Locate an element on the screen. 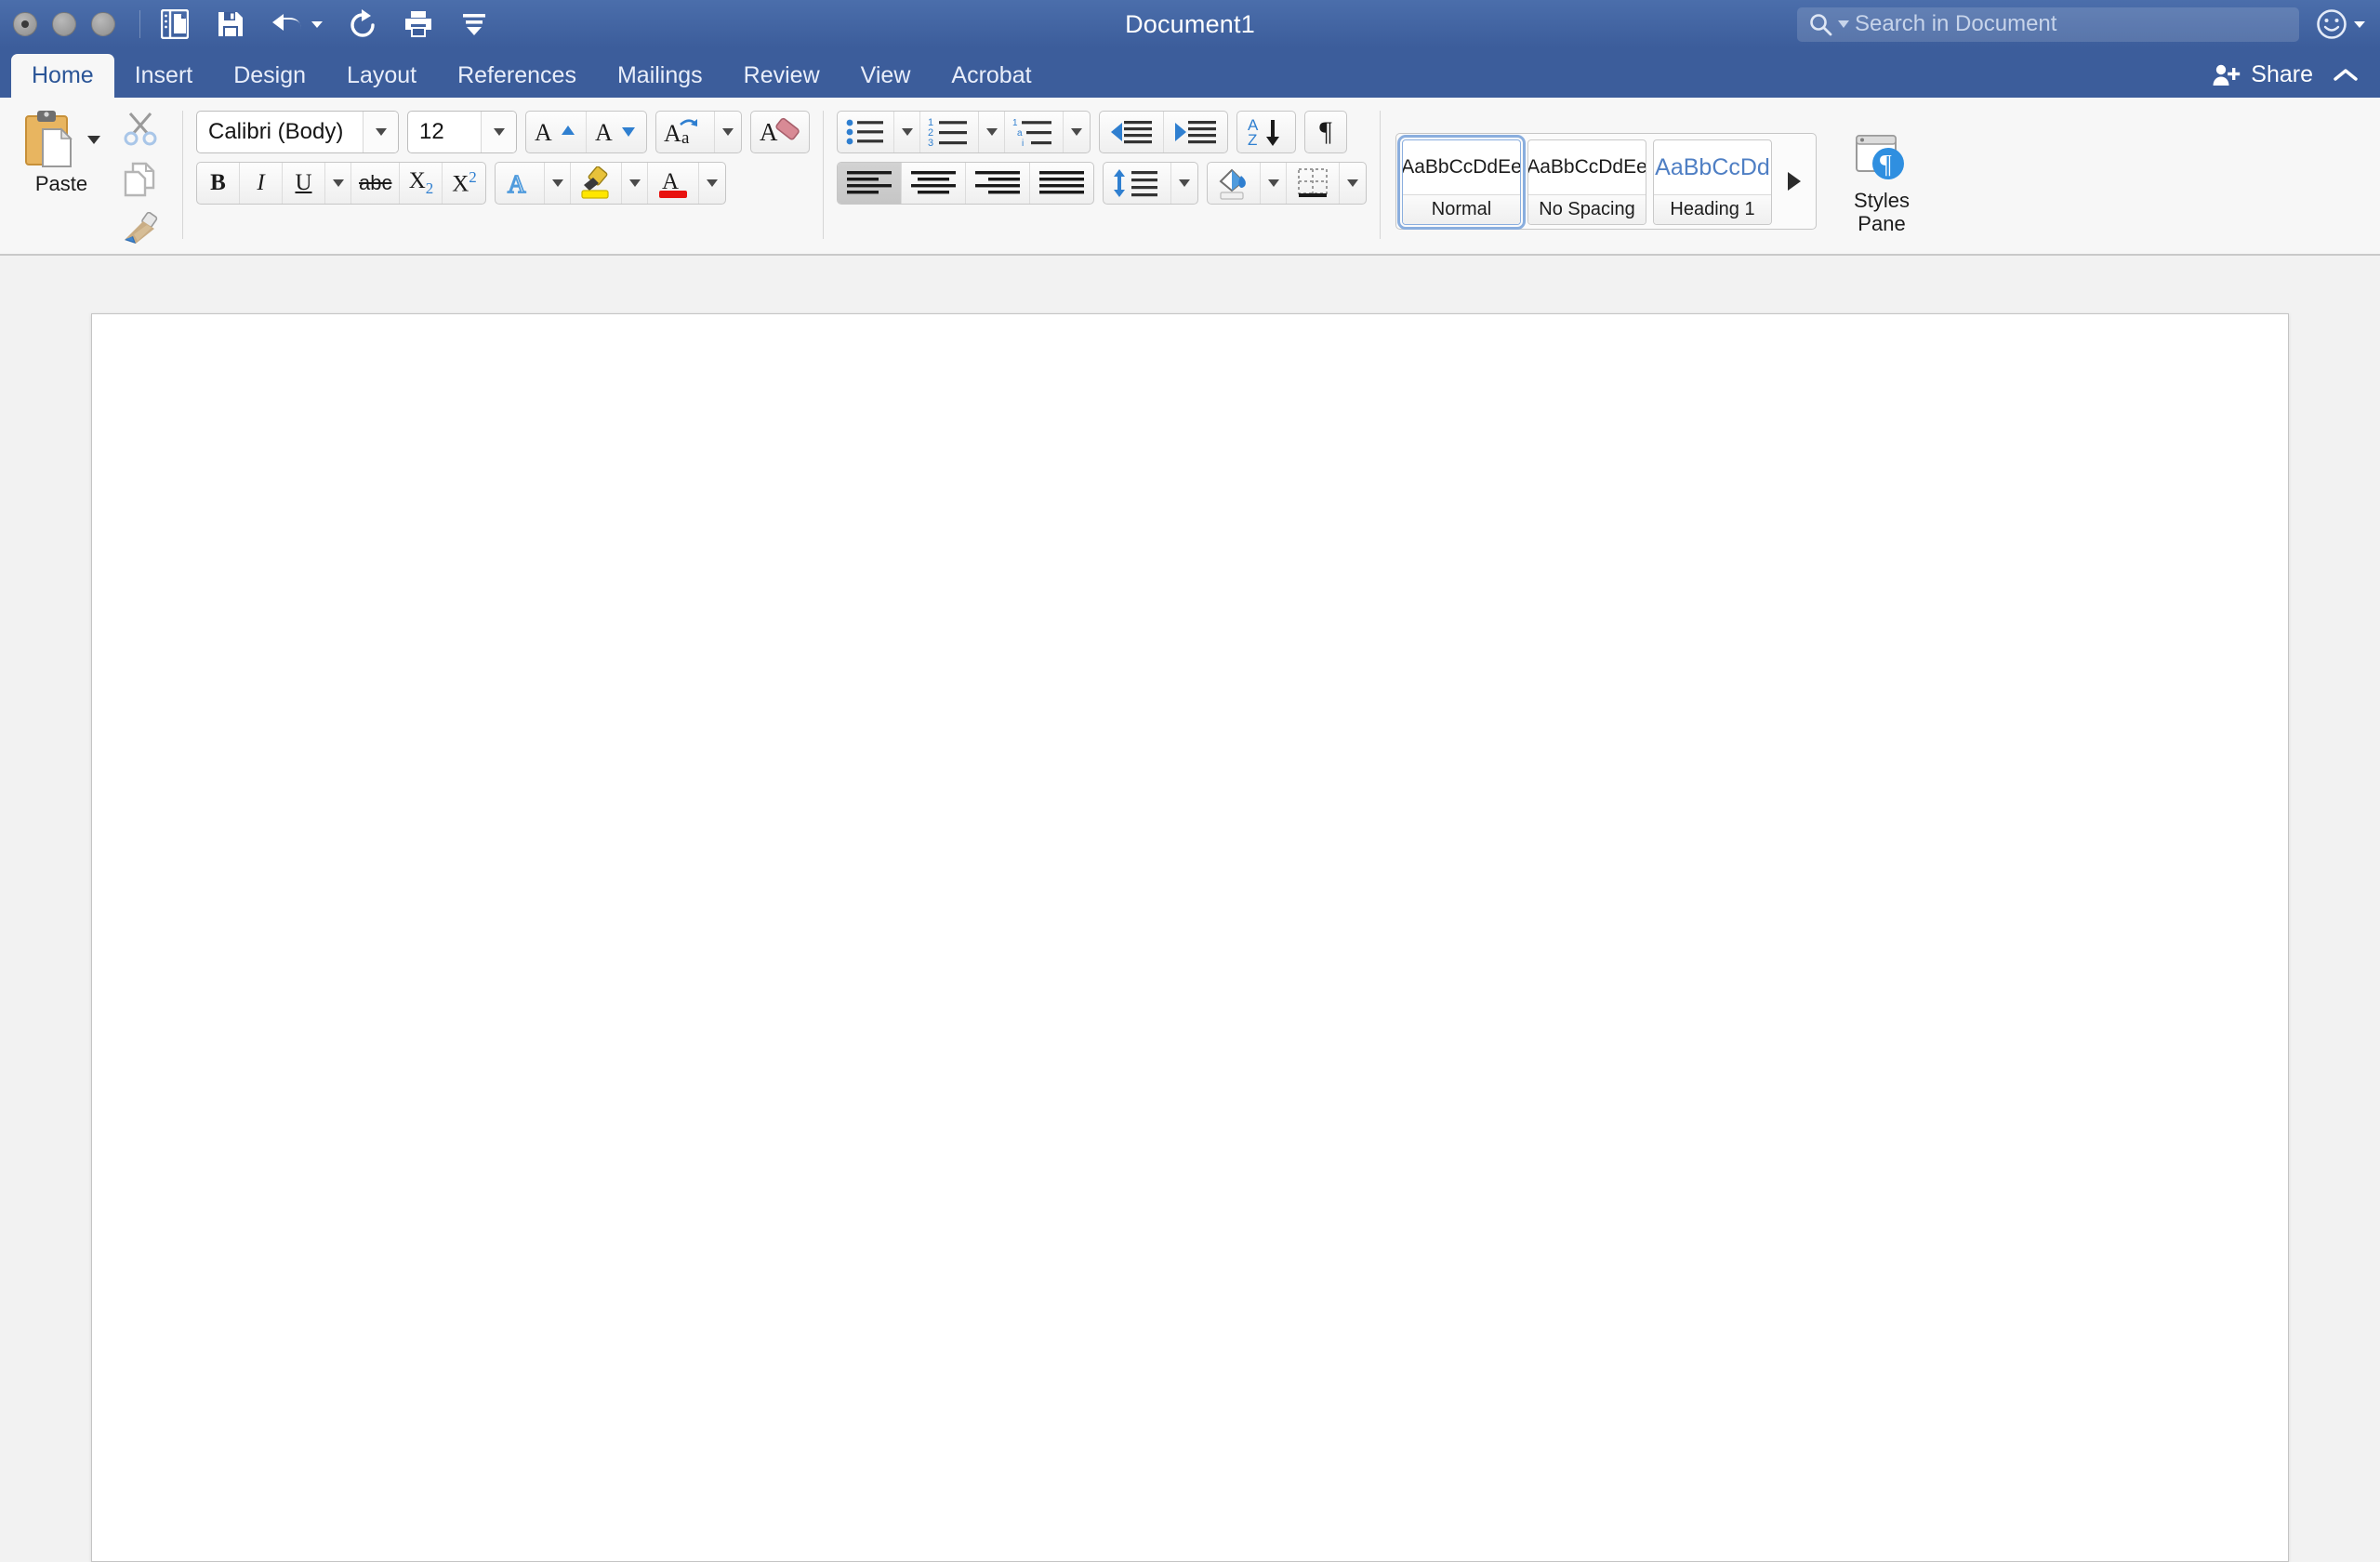 The width and height of the screenshot is (2380, 1562). style-heading-1: AaBbCcDd Heading 1 is located at coordinates (1712, 182).